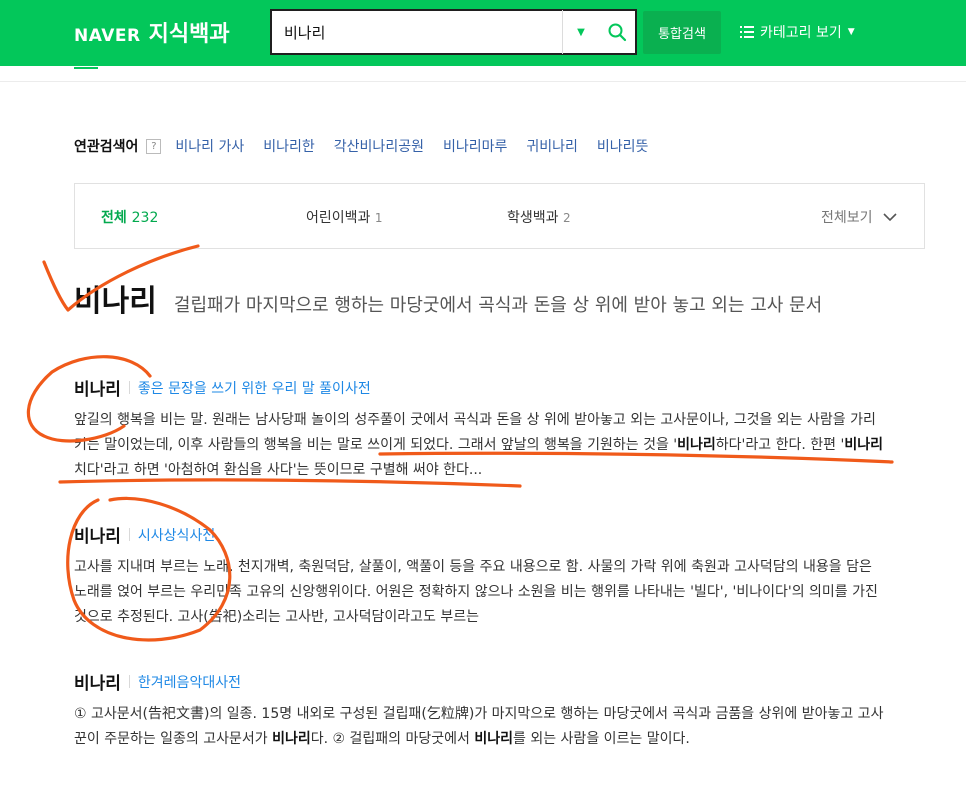 The image size is (966, 791). I want to click on category-menu: 카테고리 보기 ▼, so click(797, 32).